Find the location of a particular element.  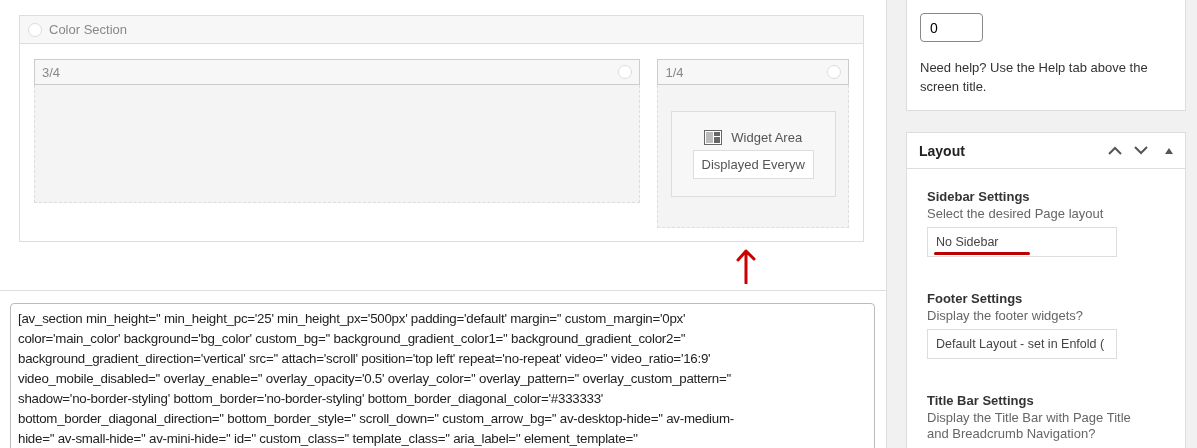

widget-select: Displayed Everyw is located at coordinates (753, 164).